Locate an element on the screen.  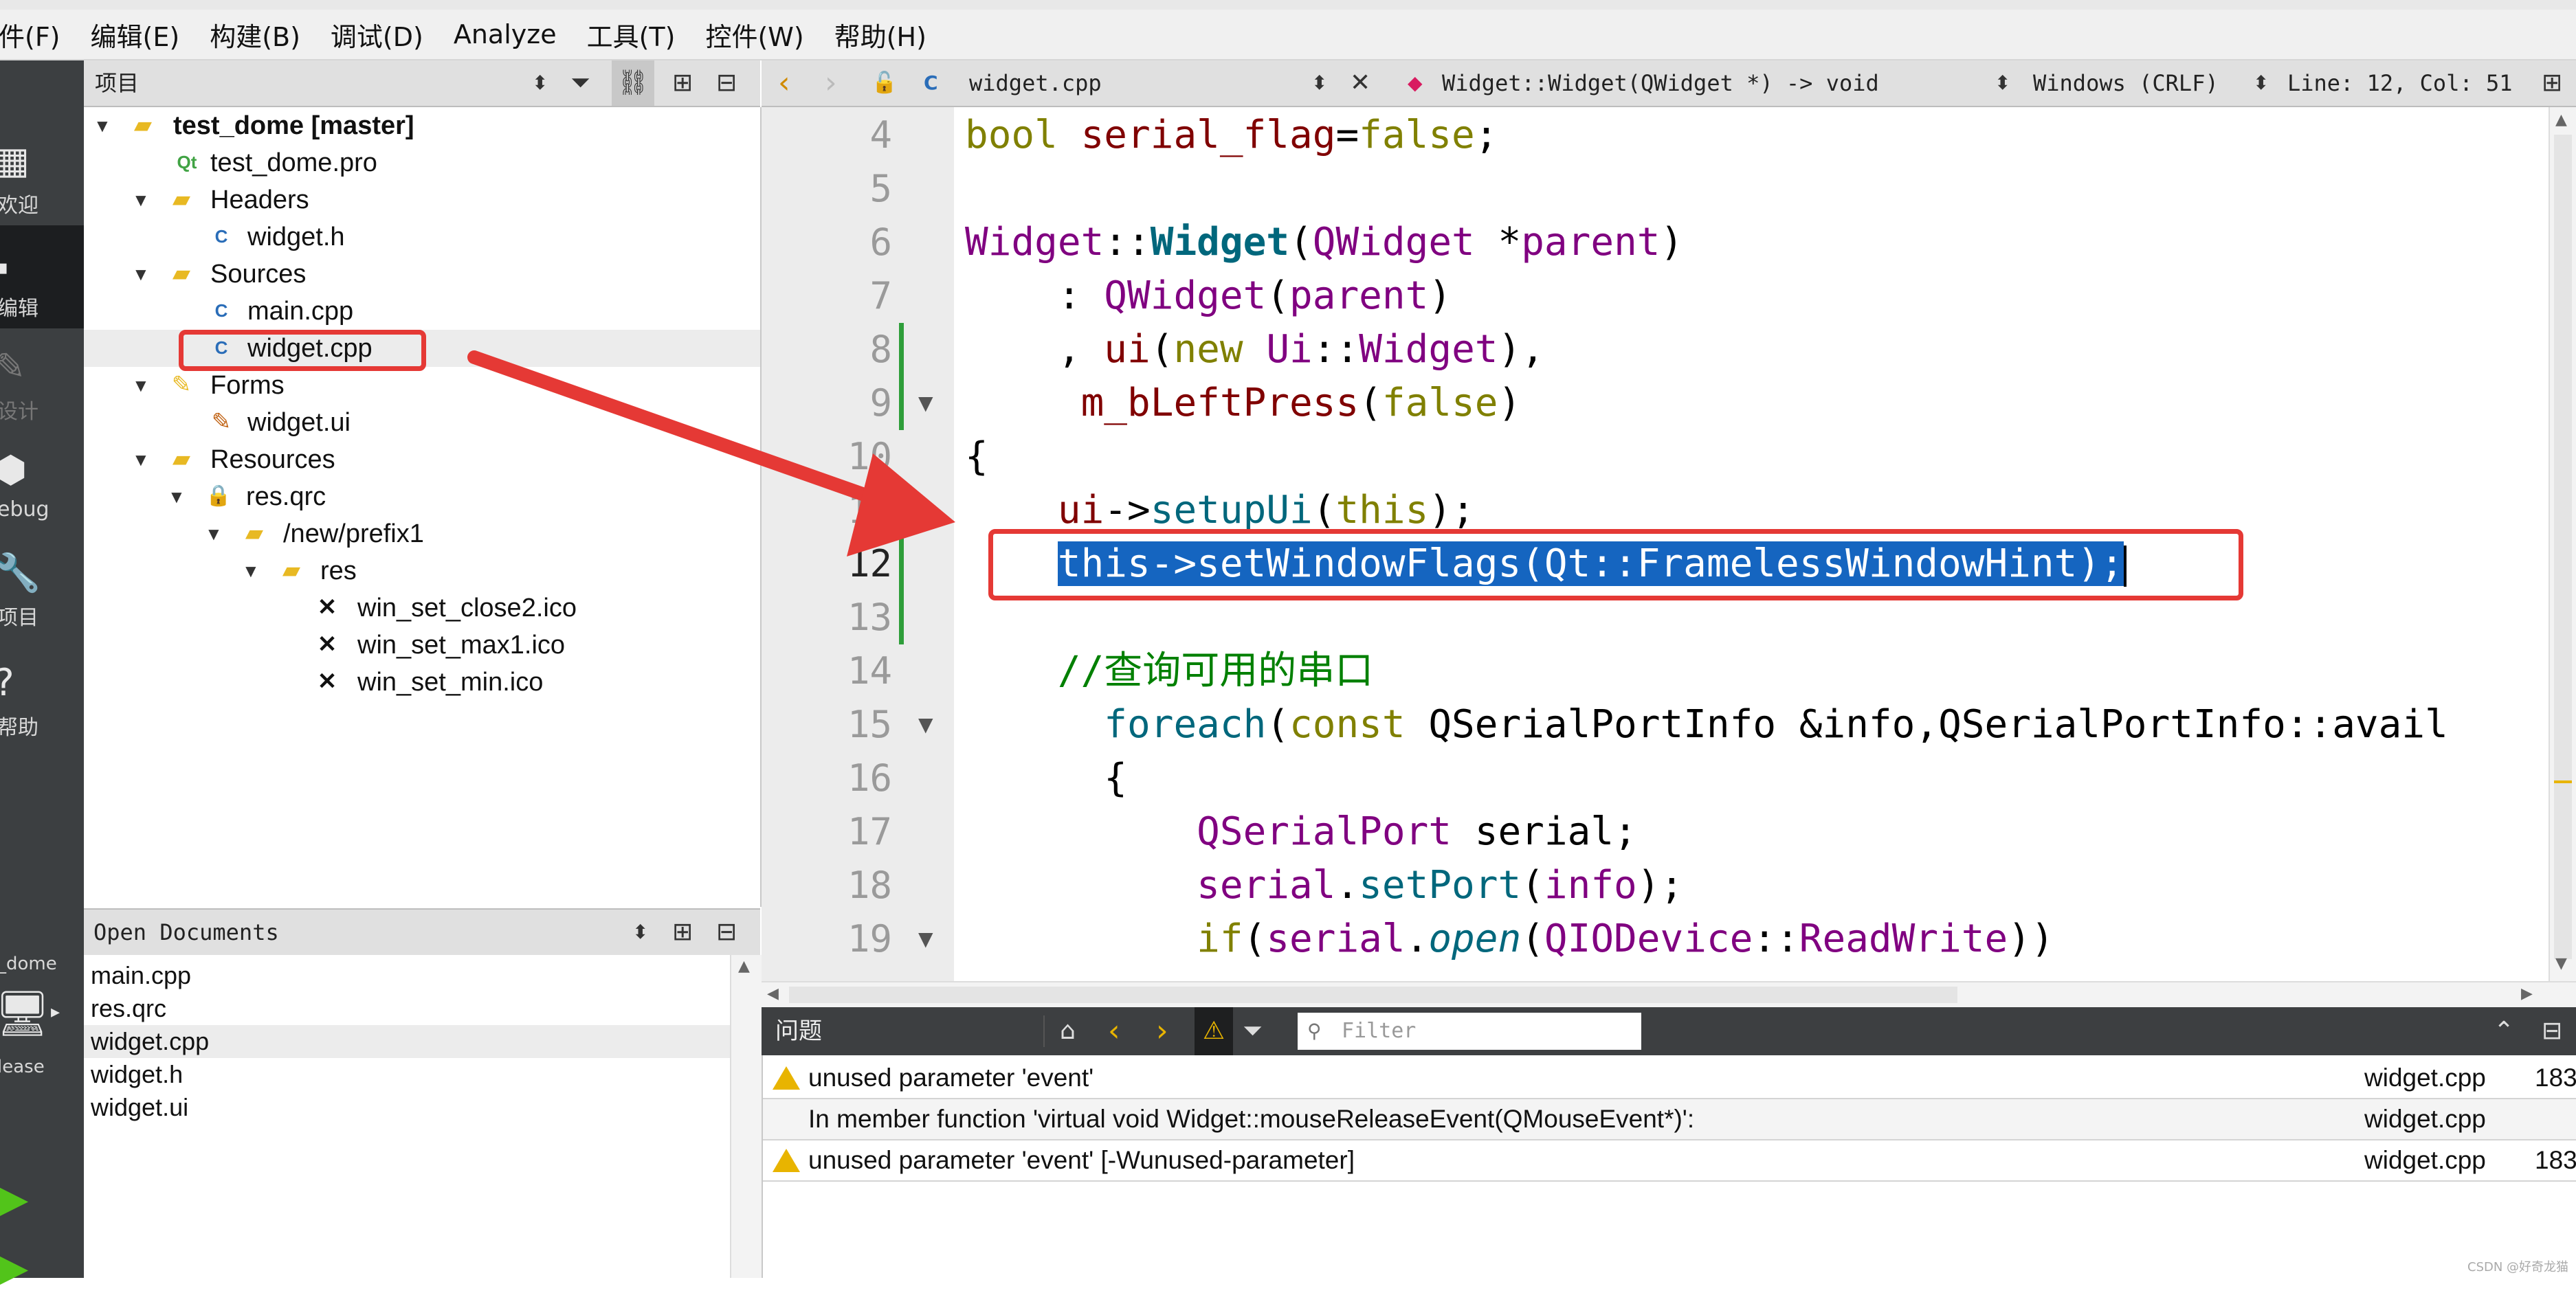
annotation-arrow is located at coordinates (711, 453).